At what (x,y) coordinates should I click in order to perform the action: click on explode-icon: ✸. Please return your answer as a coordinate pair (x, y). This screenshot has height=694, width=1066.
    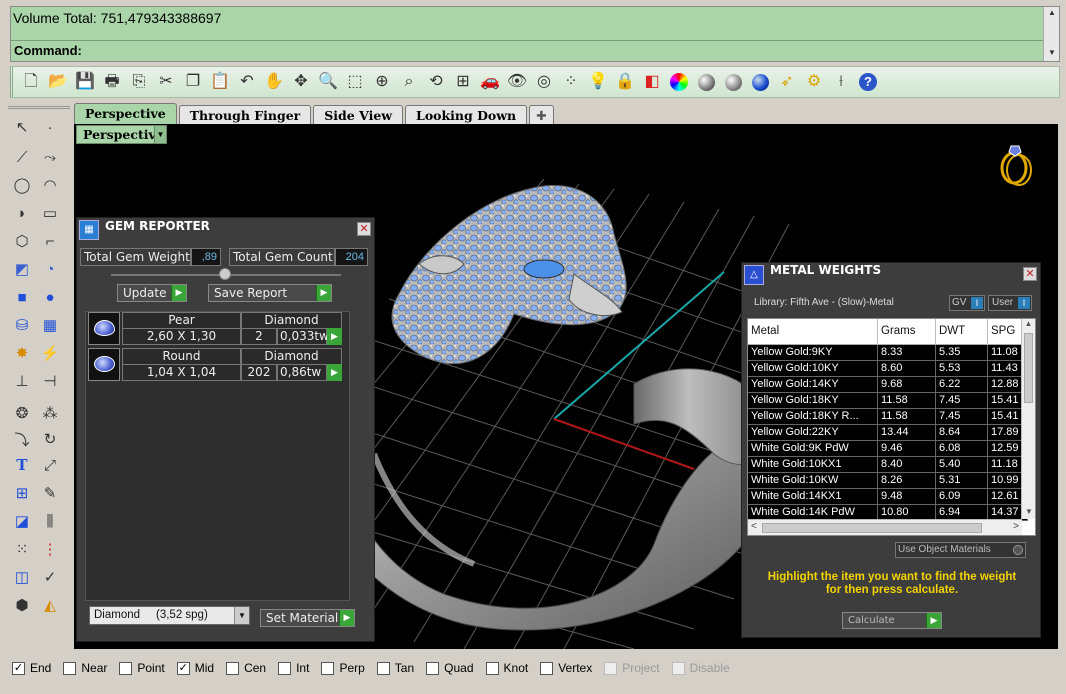
    Looking at the image, I should click on (22, 353).